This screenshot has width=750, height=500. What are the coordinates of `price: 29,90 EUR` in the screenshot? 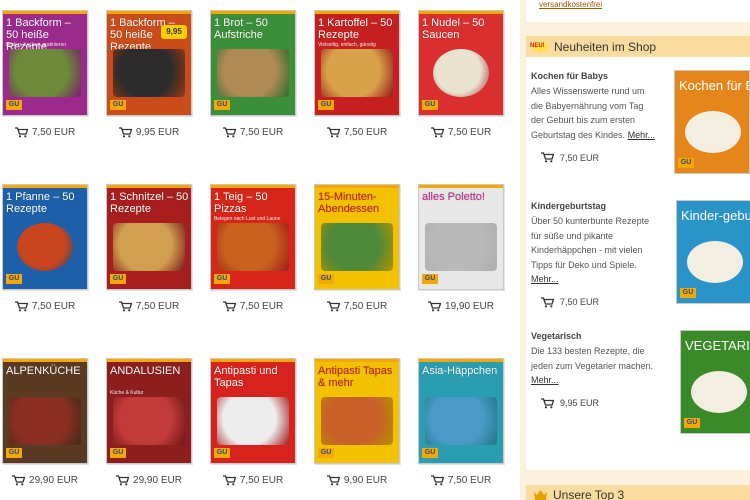 It's located at (157, 480).